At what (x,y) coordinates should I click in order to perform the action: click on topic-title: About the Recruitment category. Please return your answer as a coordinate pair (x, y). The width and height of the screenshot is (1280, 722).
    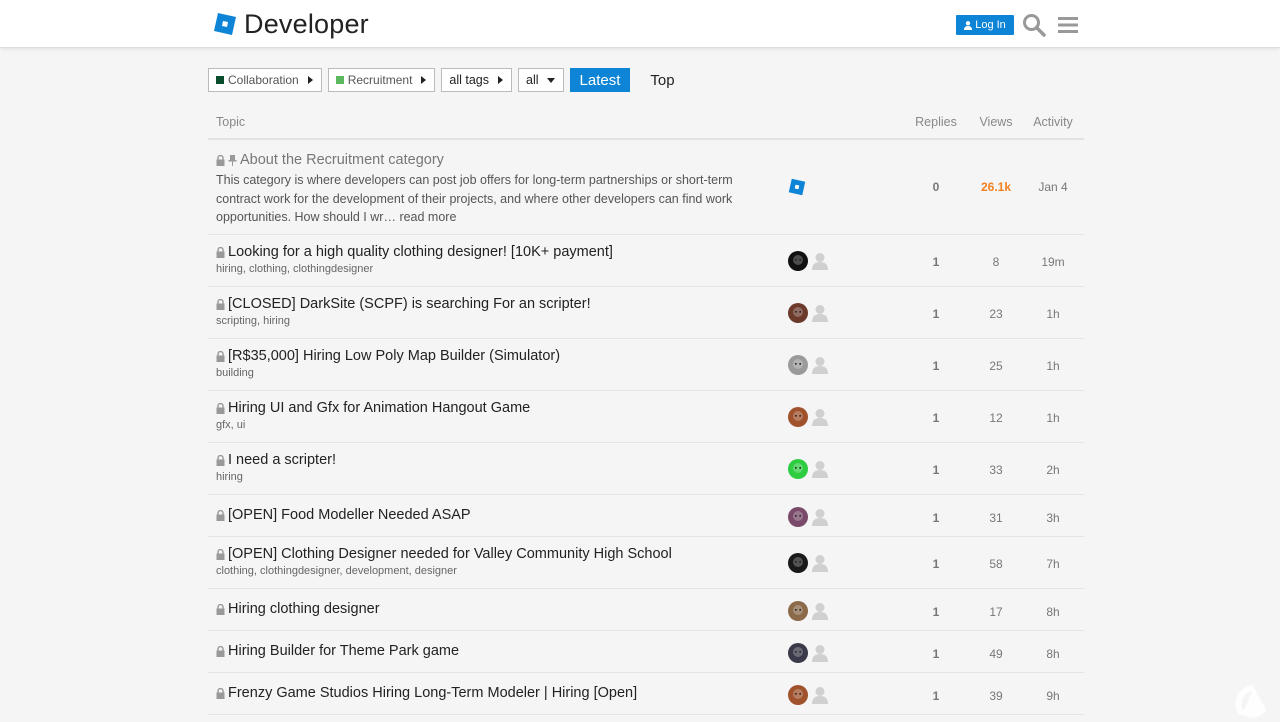
    Looking at the image, I should click on (342, 160).